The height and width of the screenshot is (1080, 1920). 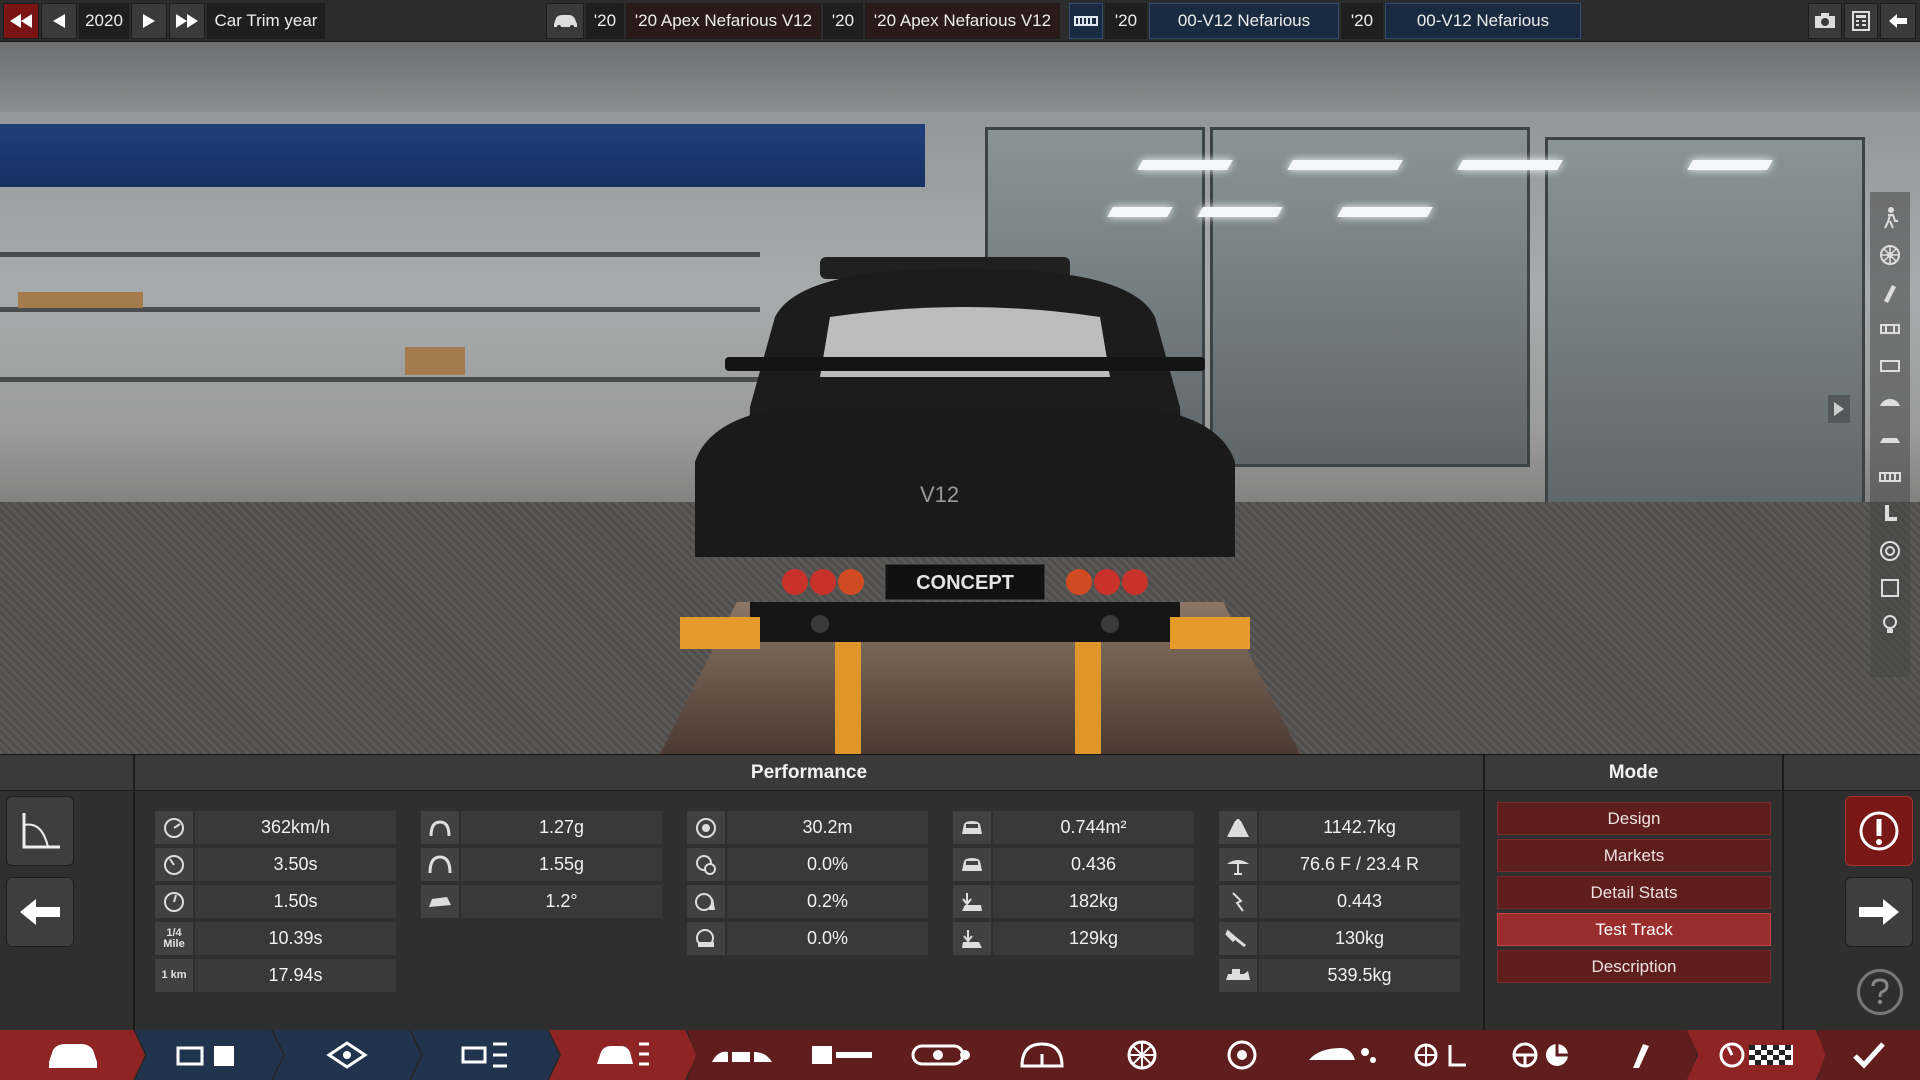 I want to click on left-column-header, so click(x=66, y=773).